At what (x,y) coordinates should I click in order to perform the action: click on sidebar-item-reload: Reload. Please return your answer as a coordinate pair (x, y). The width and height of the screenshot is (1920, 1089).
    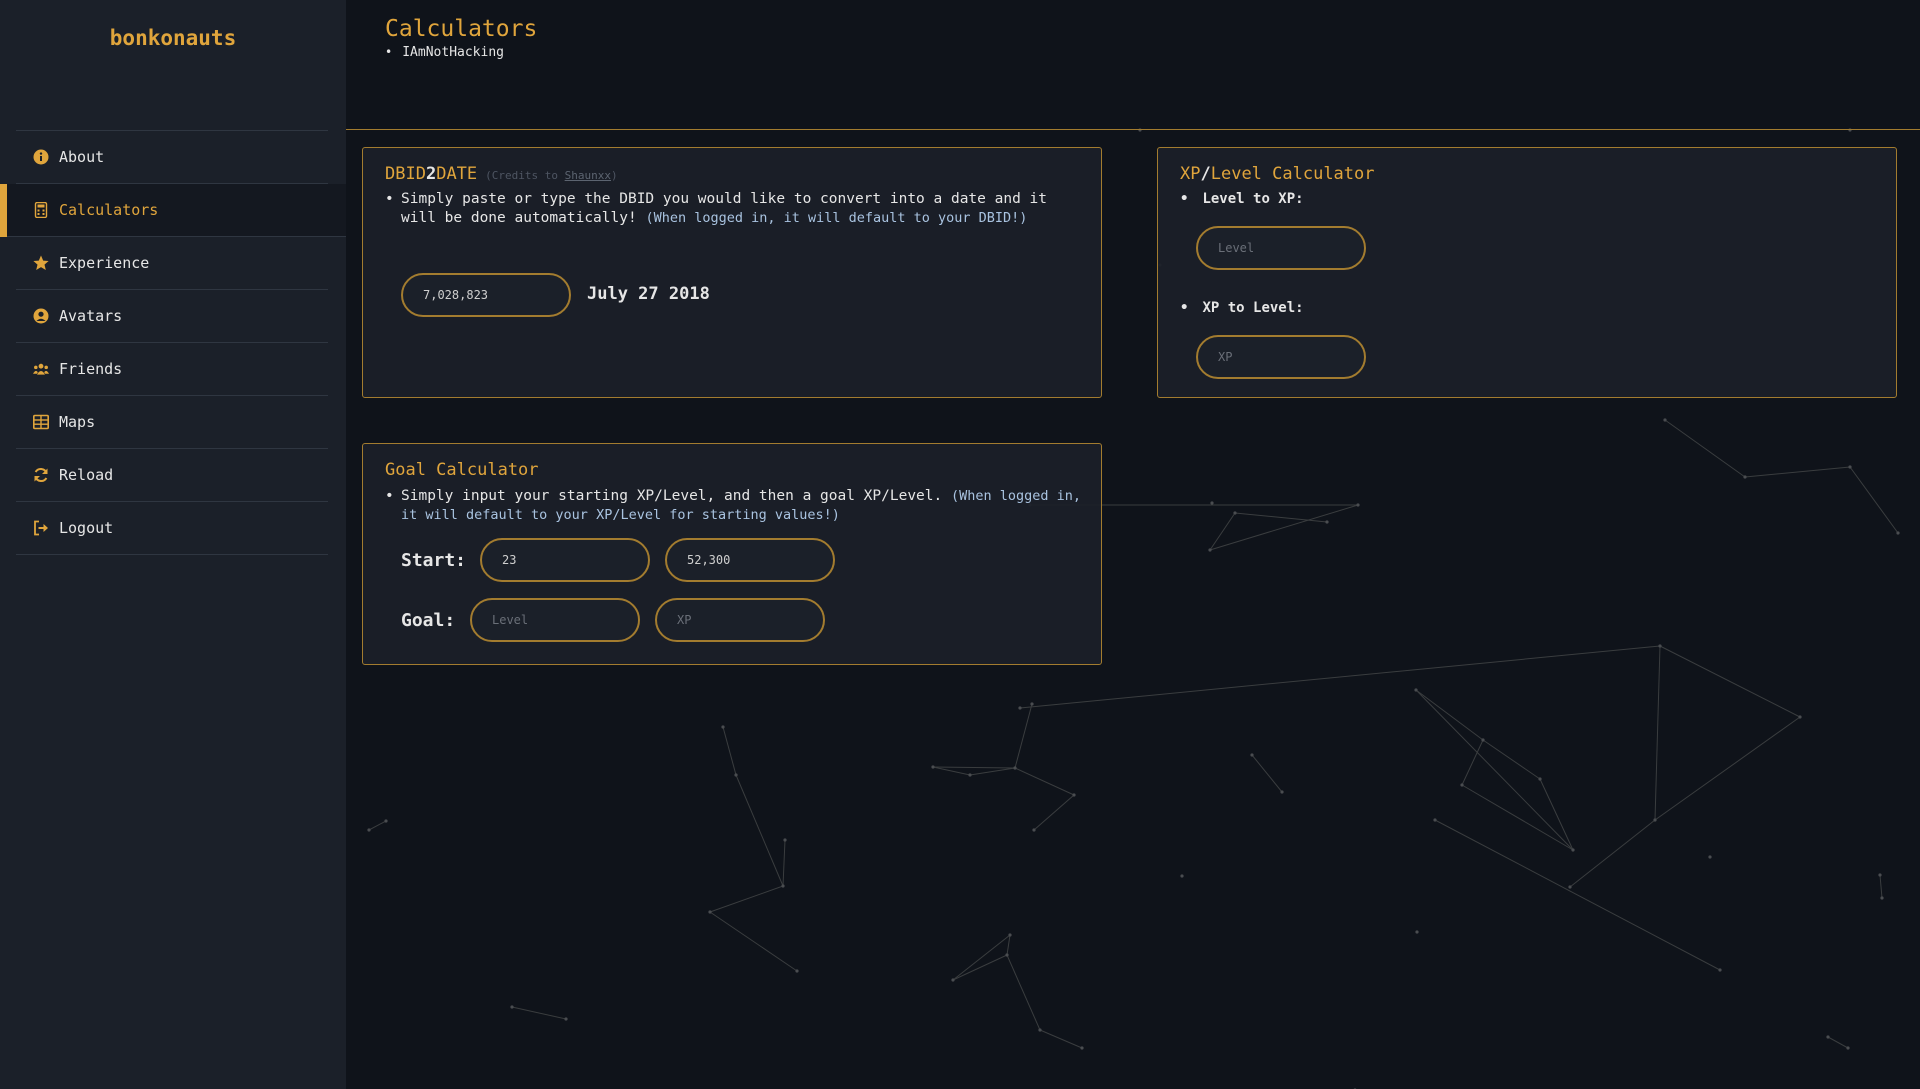
    Looking at the image, I should click on (172, 475).